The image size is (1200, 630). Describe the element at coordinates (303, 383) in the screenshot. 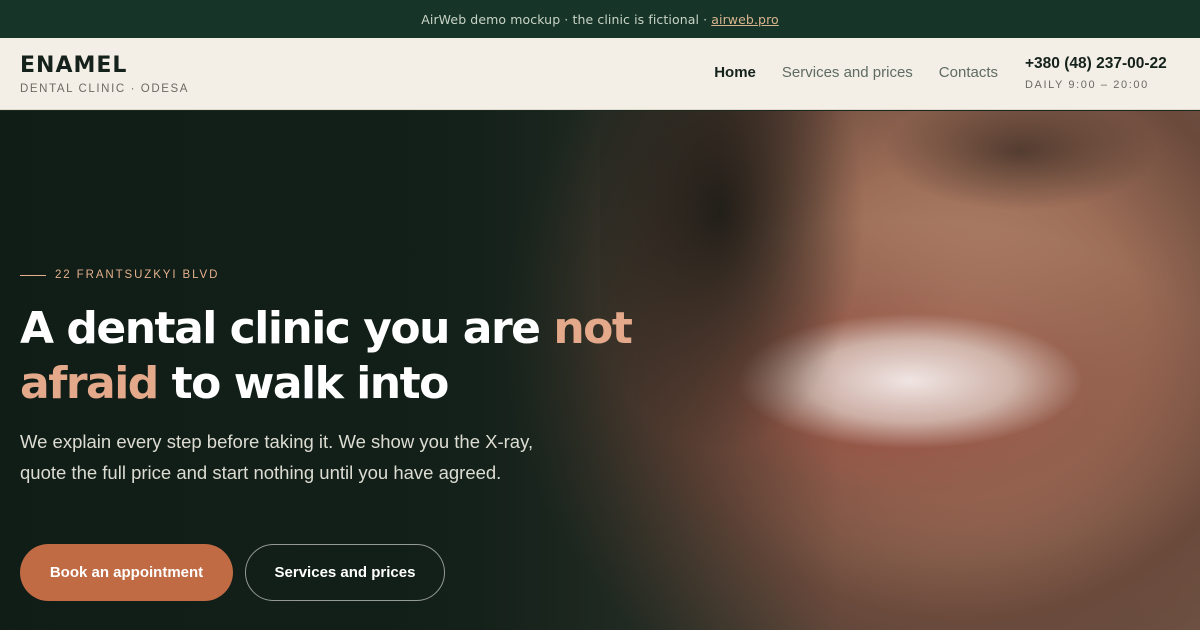

I see `headline-part-2: to walk into` at that location.